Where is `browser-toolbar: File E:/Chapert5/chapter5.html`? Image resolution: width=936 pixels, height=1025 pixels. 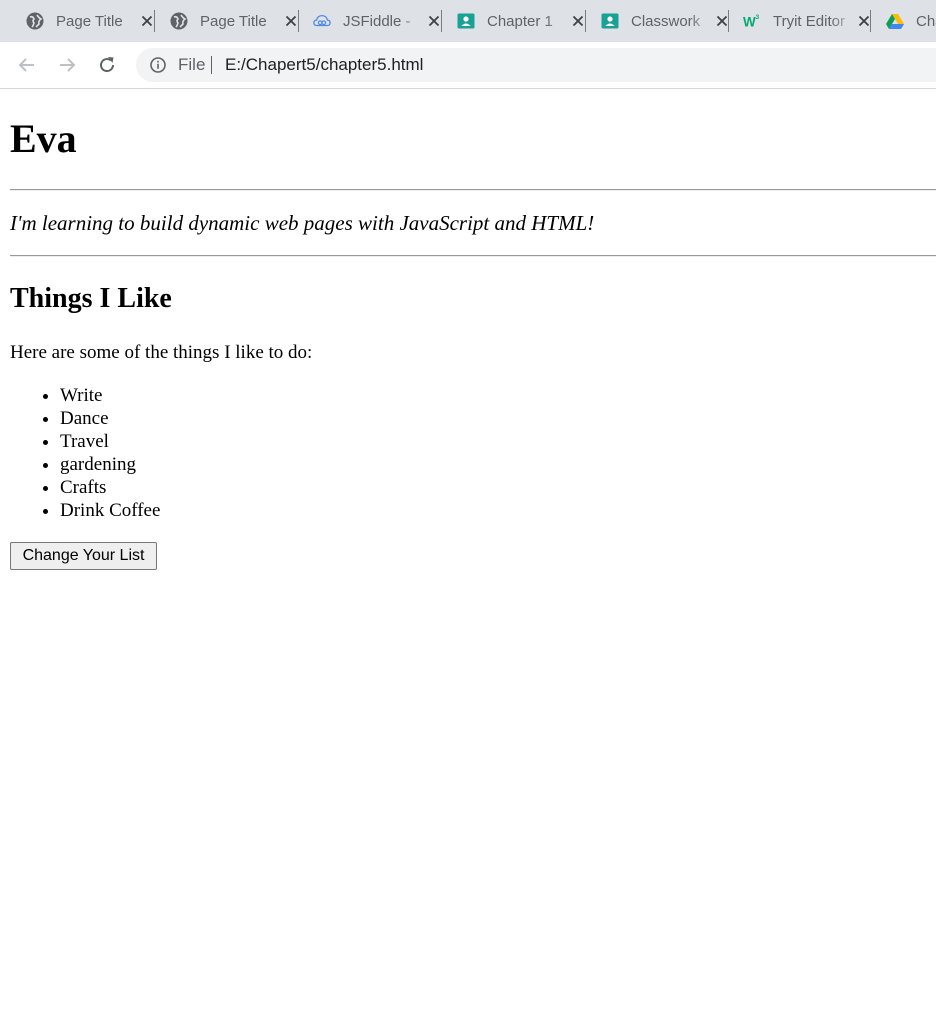
browser-toolbar: File E:/Chapert5/chapter5.html is located at coordinates (468, 65).